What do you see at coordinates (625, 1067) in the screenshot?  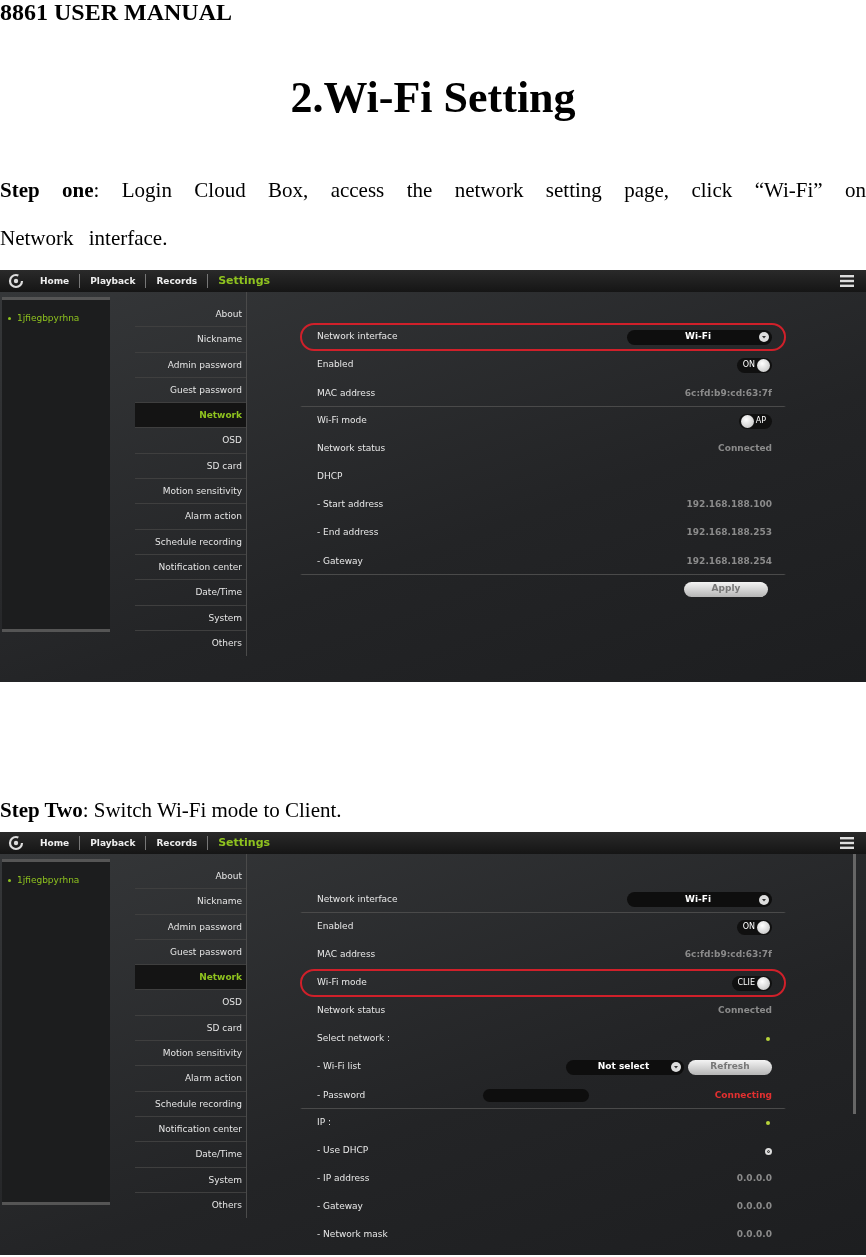 I see `dropdown: Not select` at bounding box center [625, 1067].